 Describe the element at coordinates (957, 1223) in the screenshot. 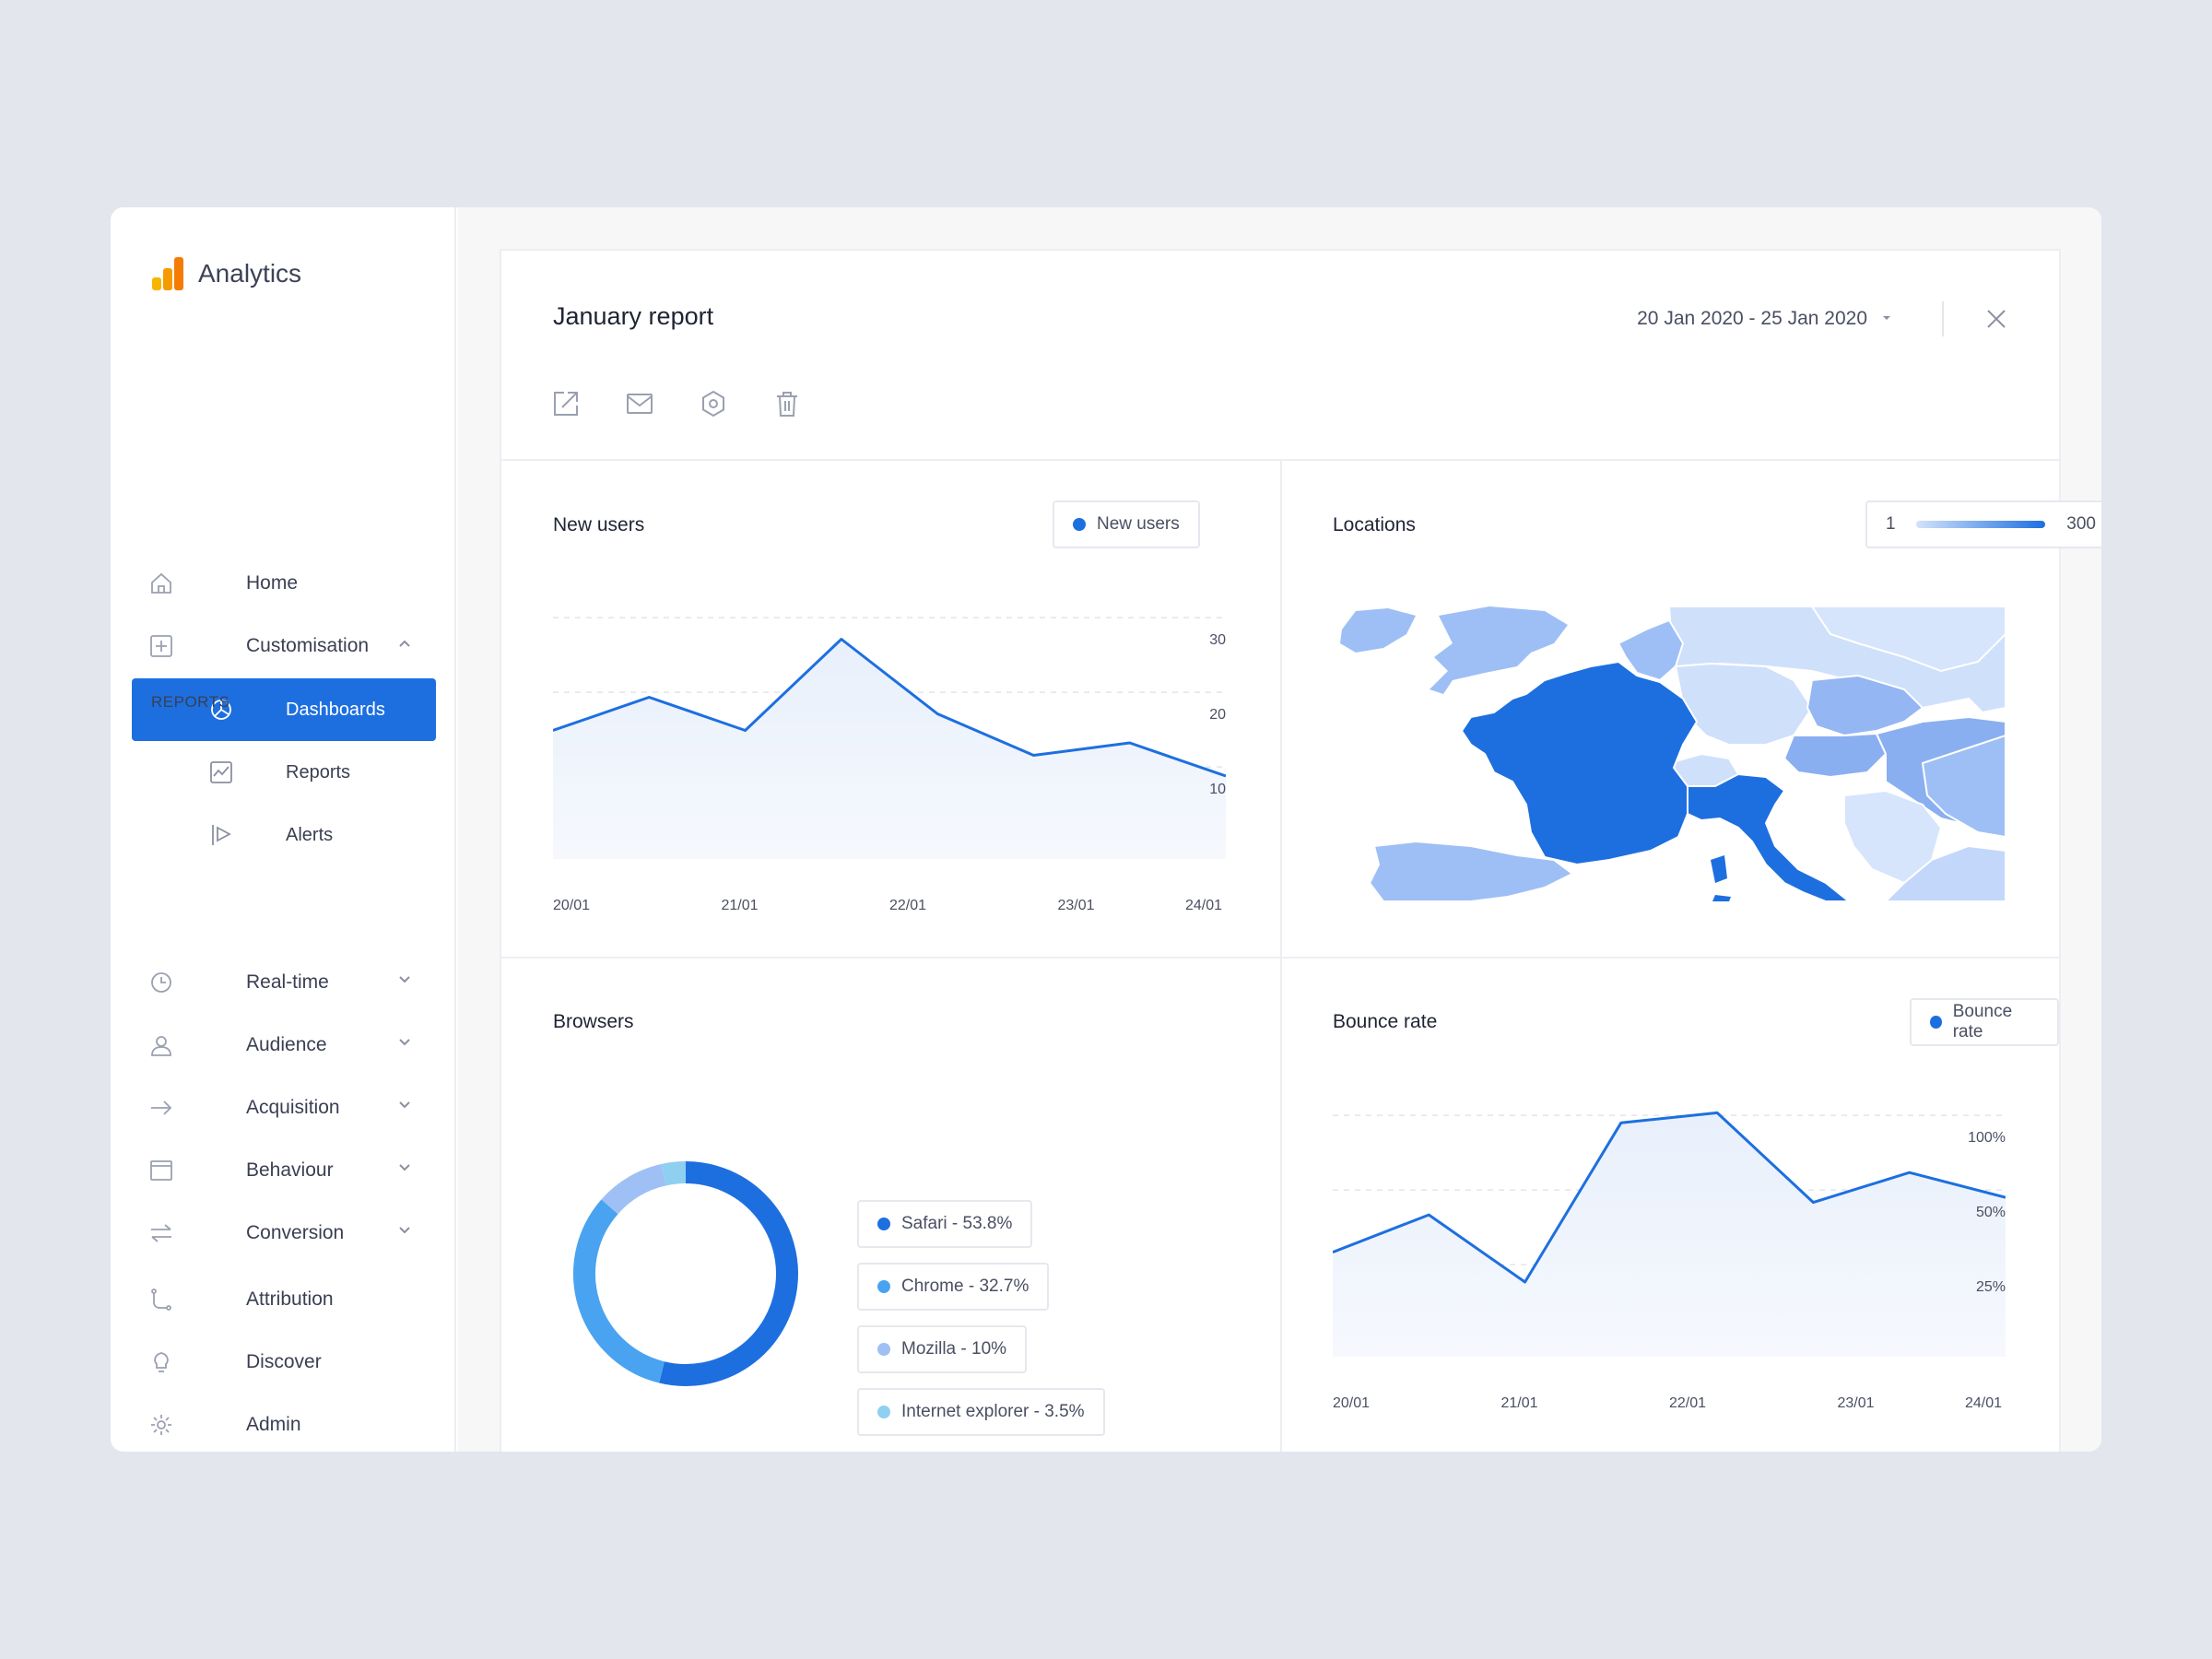

I see `browser-legend-label: Safari - 53.8%` at that location.